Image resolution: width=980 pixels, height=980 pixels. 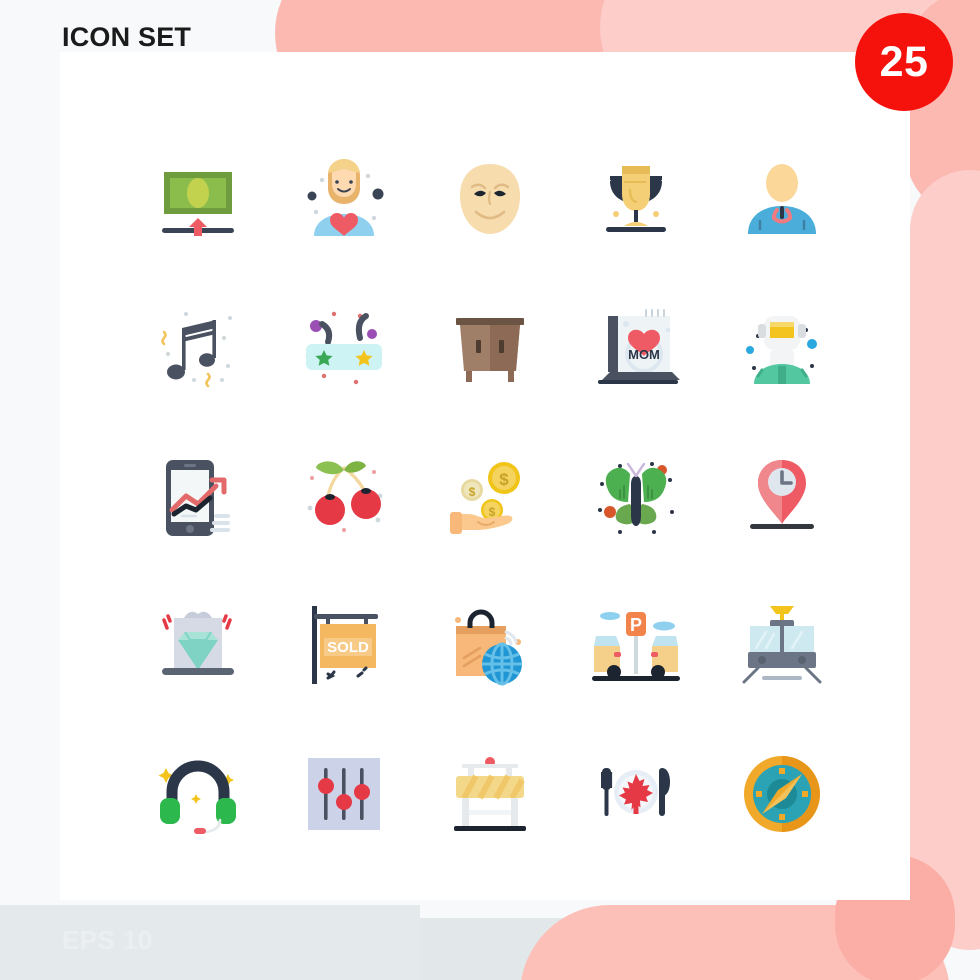 I want to click on canadian-food-icon, so click(x=635, y=792).